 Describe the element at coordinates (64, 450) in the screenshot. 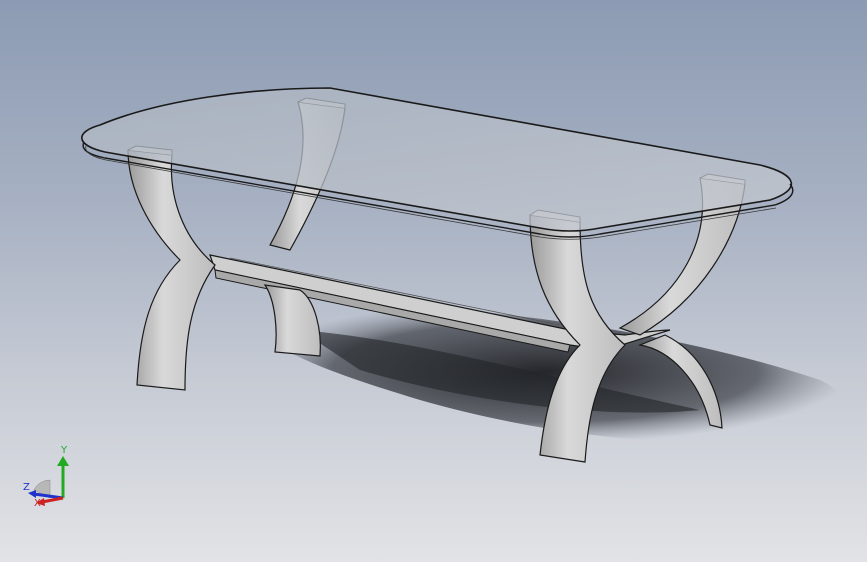

I see `y-axis-label: Y` at that location.